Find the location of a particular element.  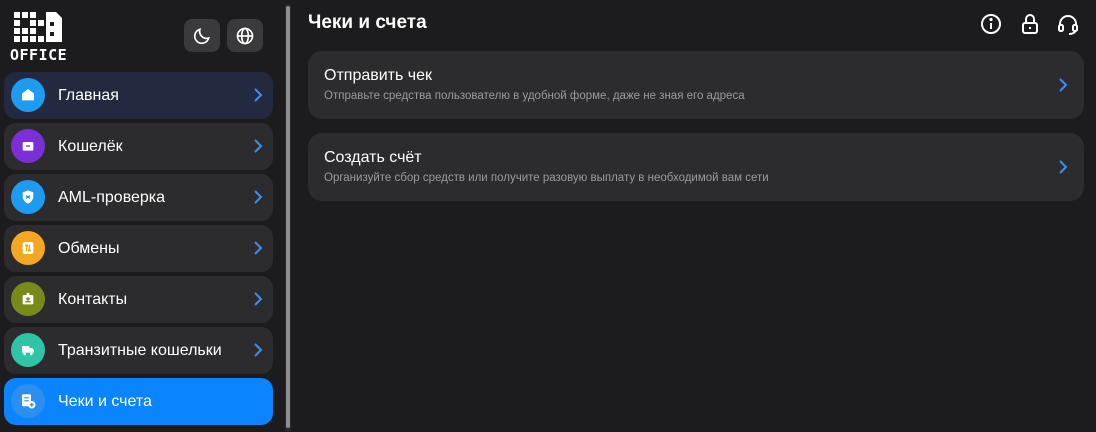

truck-icon is located at coordinates (28, 350).